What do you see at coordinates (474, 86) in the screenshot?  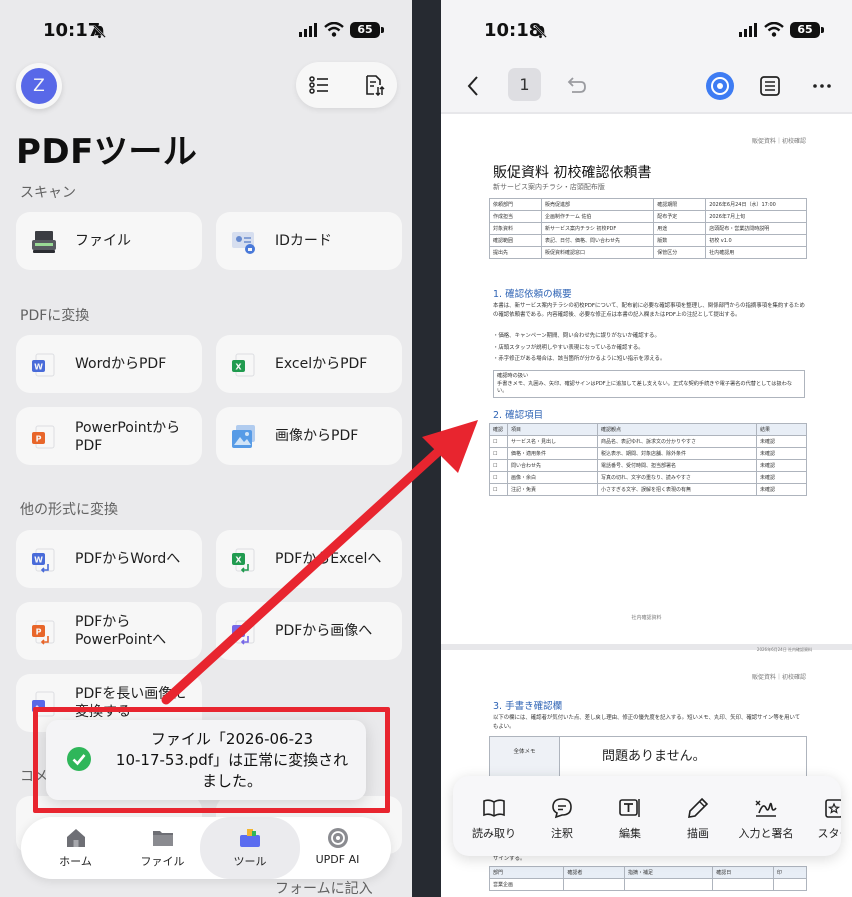 I see `back-chevron-icon` at bounding box center [474, 86].